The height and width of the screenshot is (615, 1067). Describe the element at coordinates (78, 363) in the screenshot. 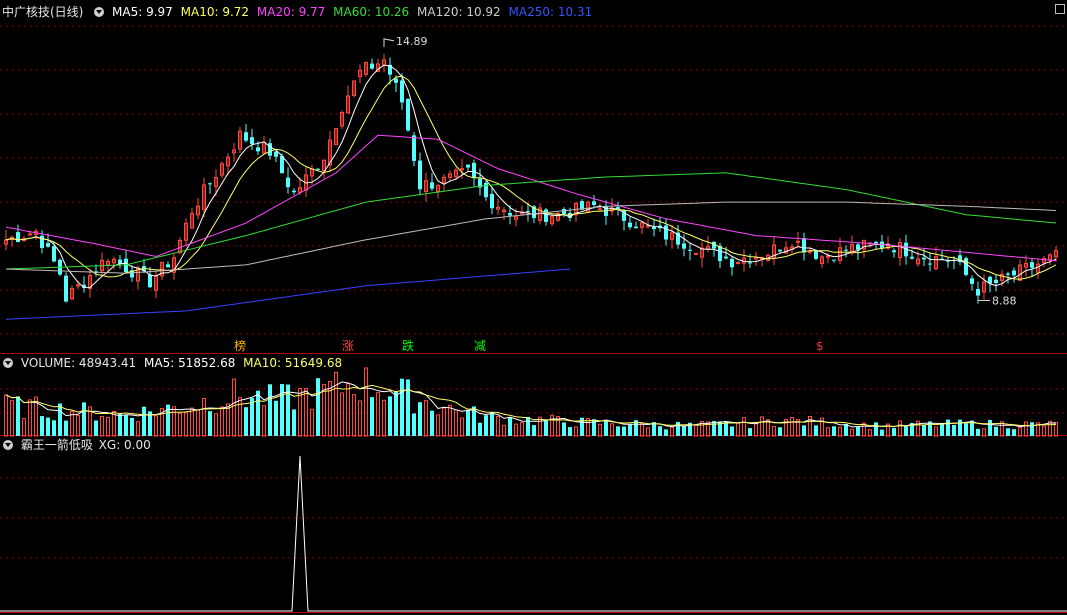

I see `volume-label: VOLUME: 48943.41` at that location.